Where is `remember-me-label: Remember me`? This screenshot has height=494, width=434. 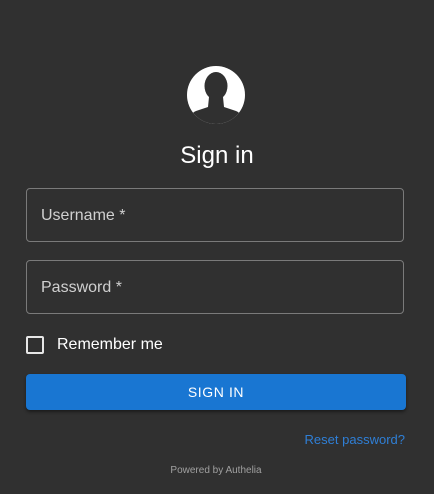 remember-me-label: Remember me is located at coordinates (110, 345).